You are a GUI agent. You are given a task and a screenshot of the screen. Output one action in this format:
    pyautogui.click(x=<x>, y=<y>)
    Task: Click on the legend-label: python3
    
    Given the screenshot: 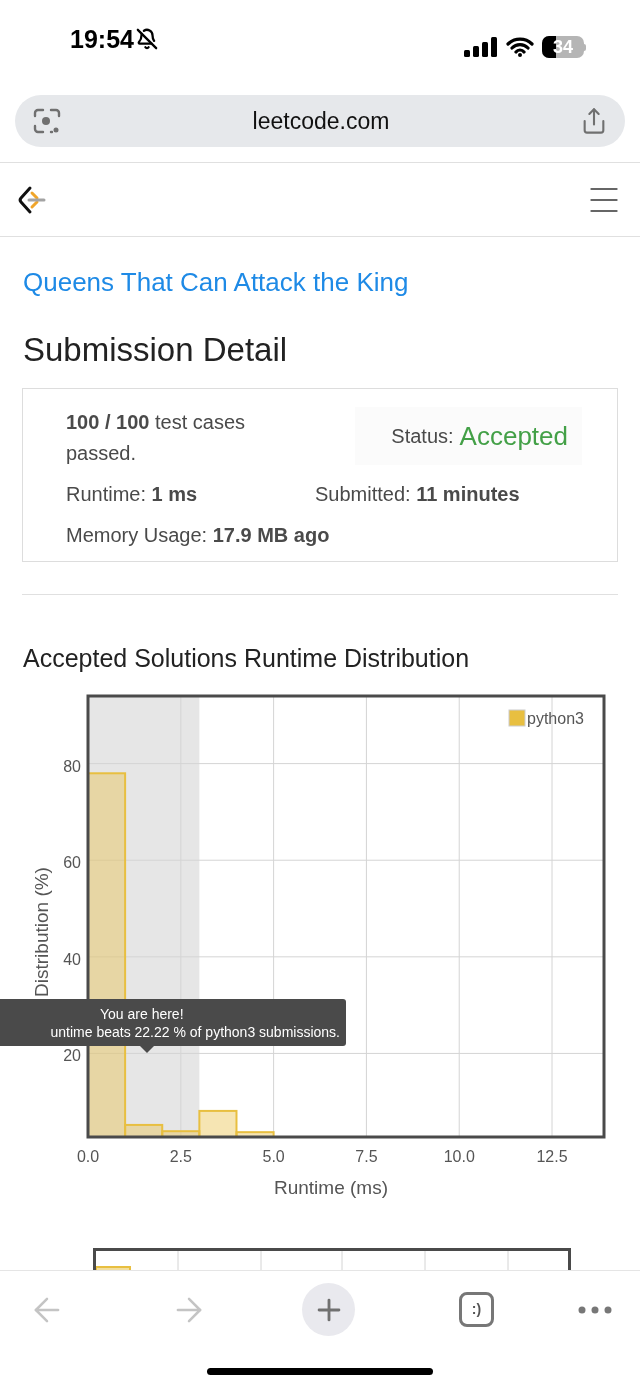 What is the action you would take?
    pyautogui.click(x=555, y=718)
    